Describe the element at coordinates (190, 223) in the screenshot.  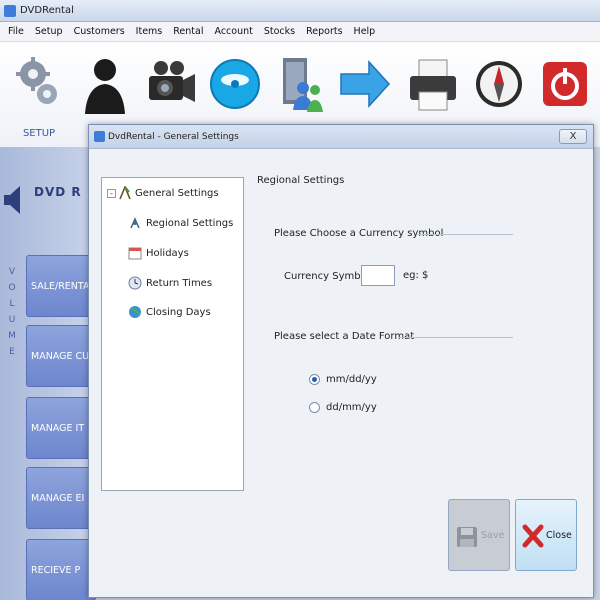
I see `tree-item-label: Regional Settings` at that location.